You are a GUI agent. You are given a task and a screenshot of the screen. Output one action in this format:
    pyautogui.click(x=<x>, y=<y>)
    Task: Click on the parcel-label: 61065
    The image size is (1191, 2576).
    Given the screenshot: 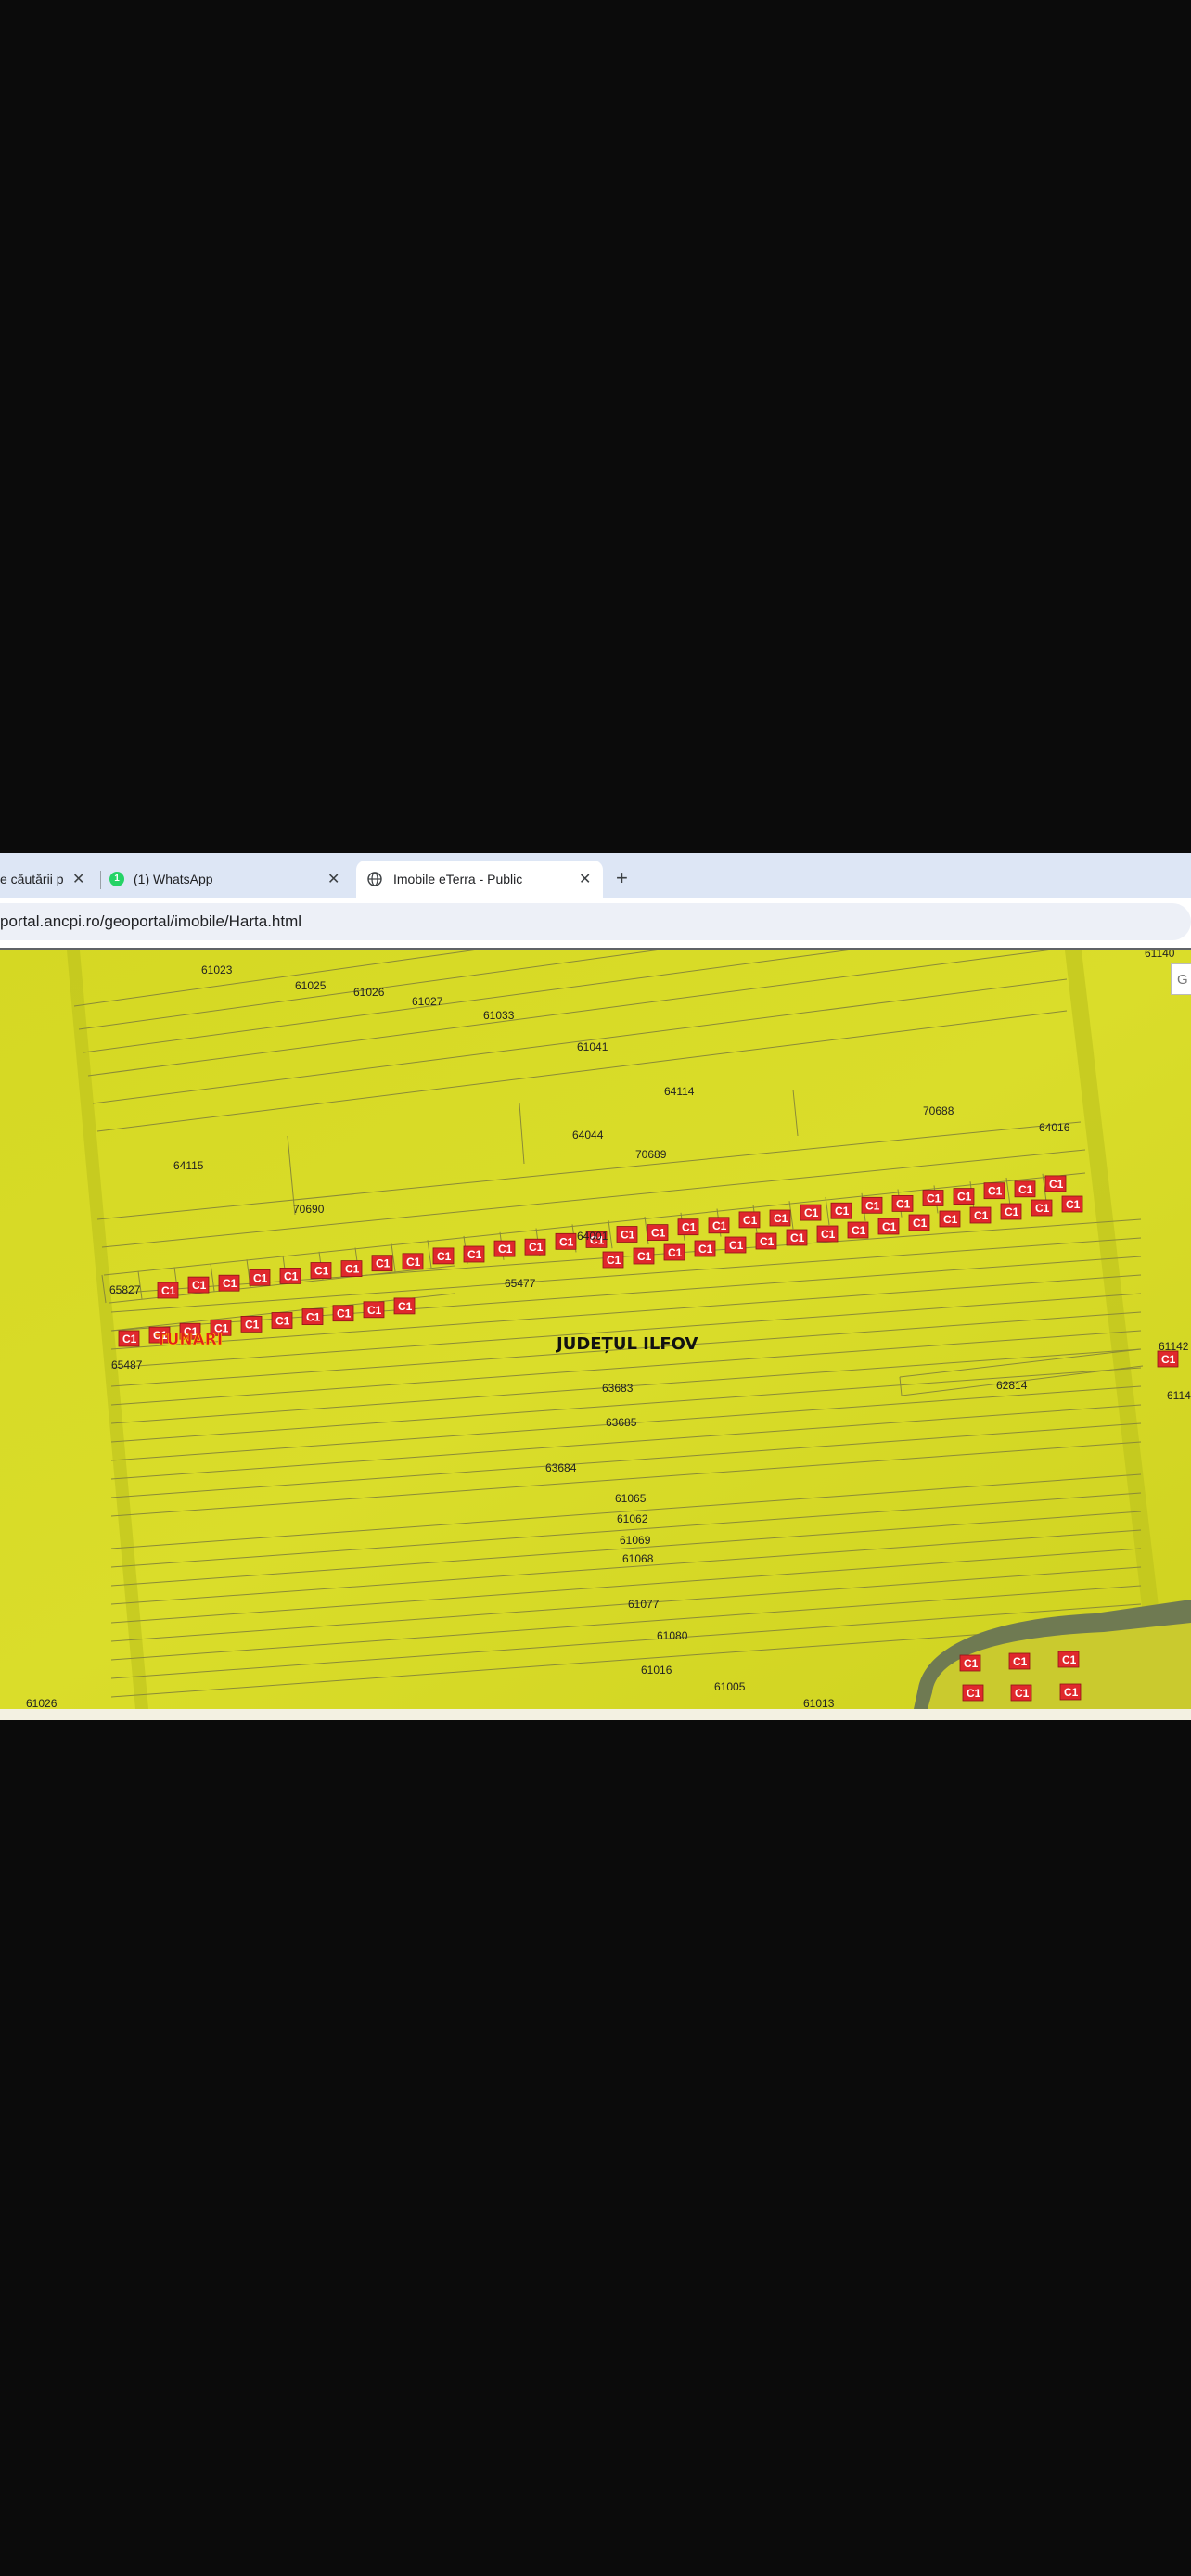 What is the action you would take?
    pyautogui.click(x=631, y=1498)
    